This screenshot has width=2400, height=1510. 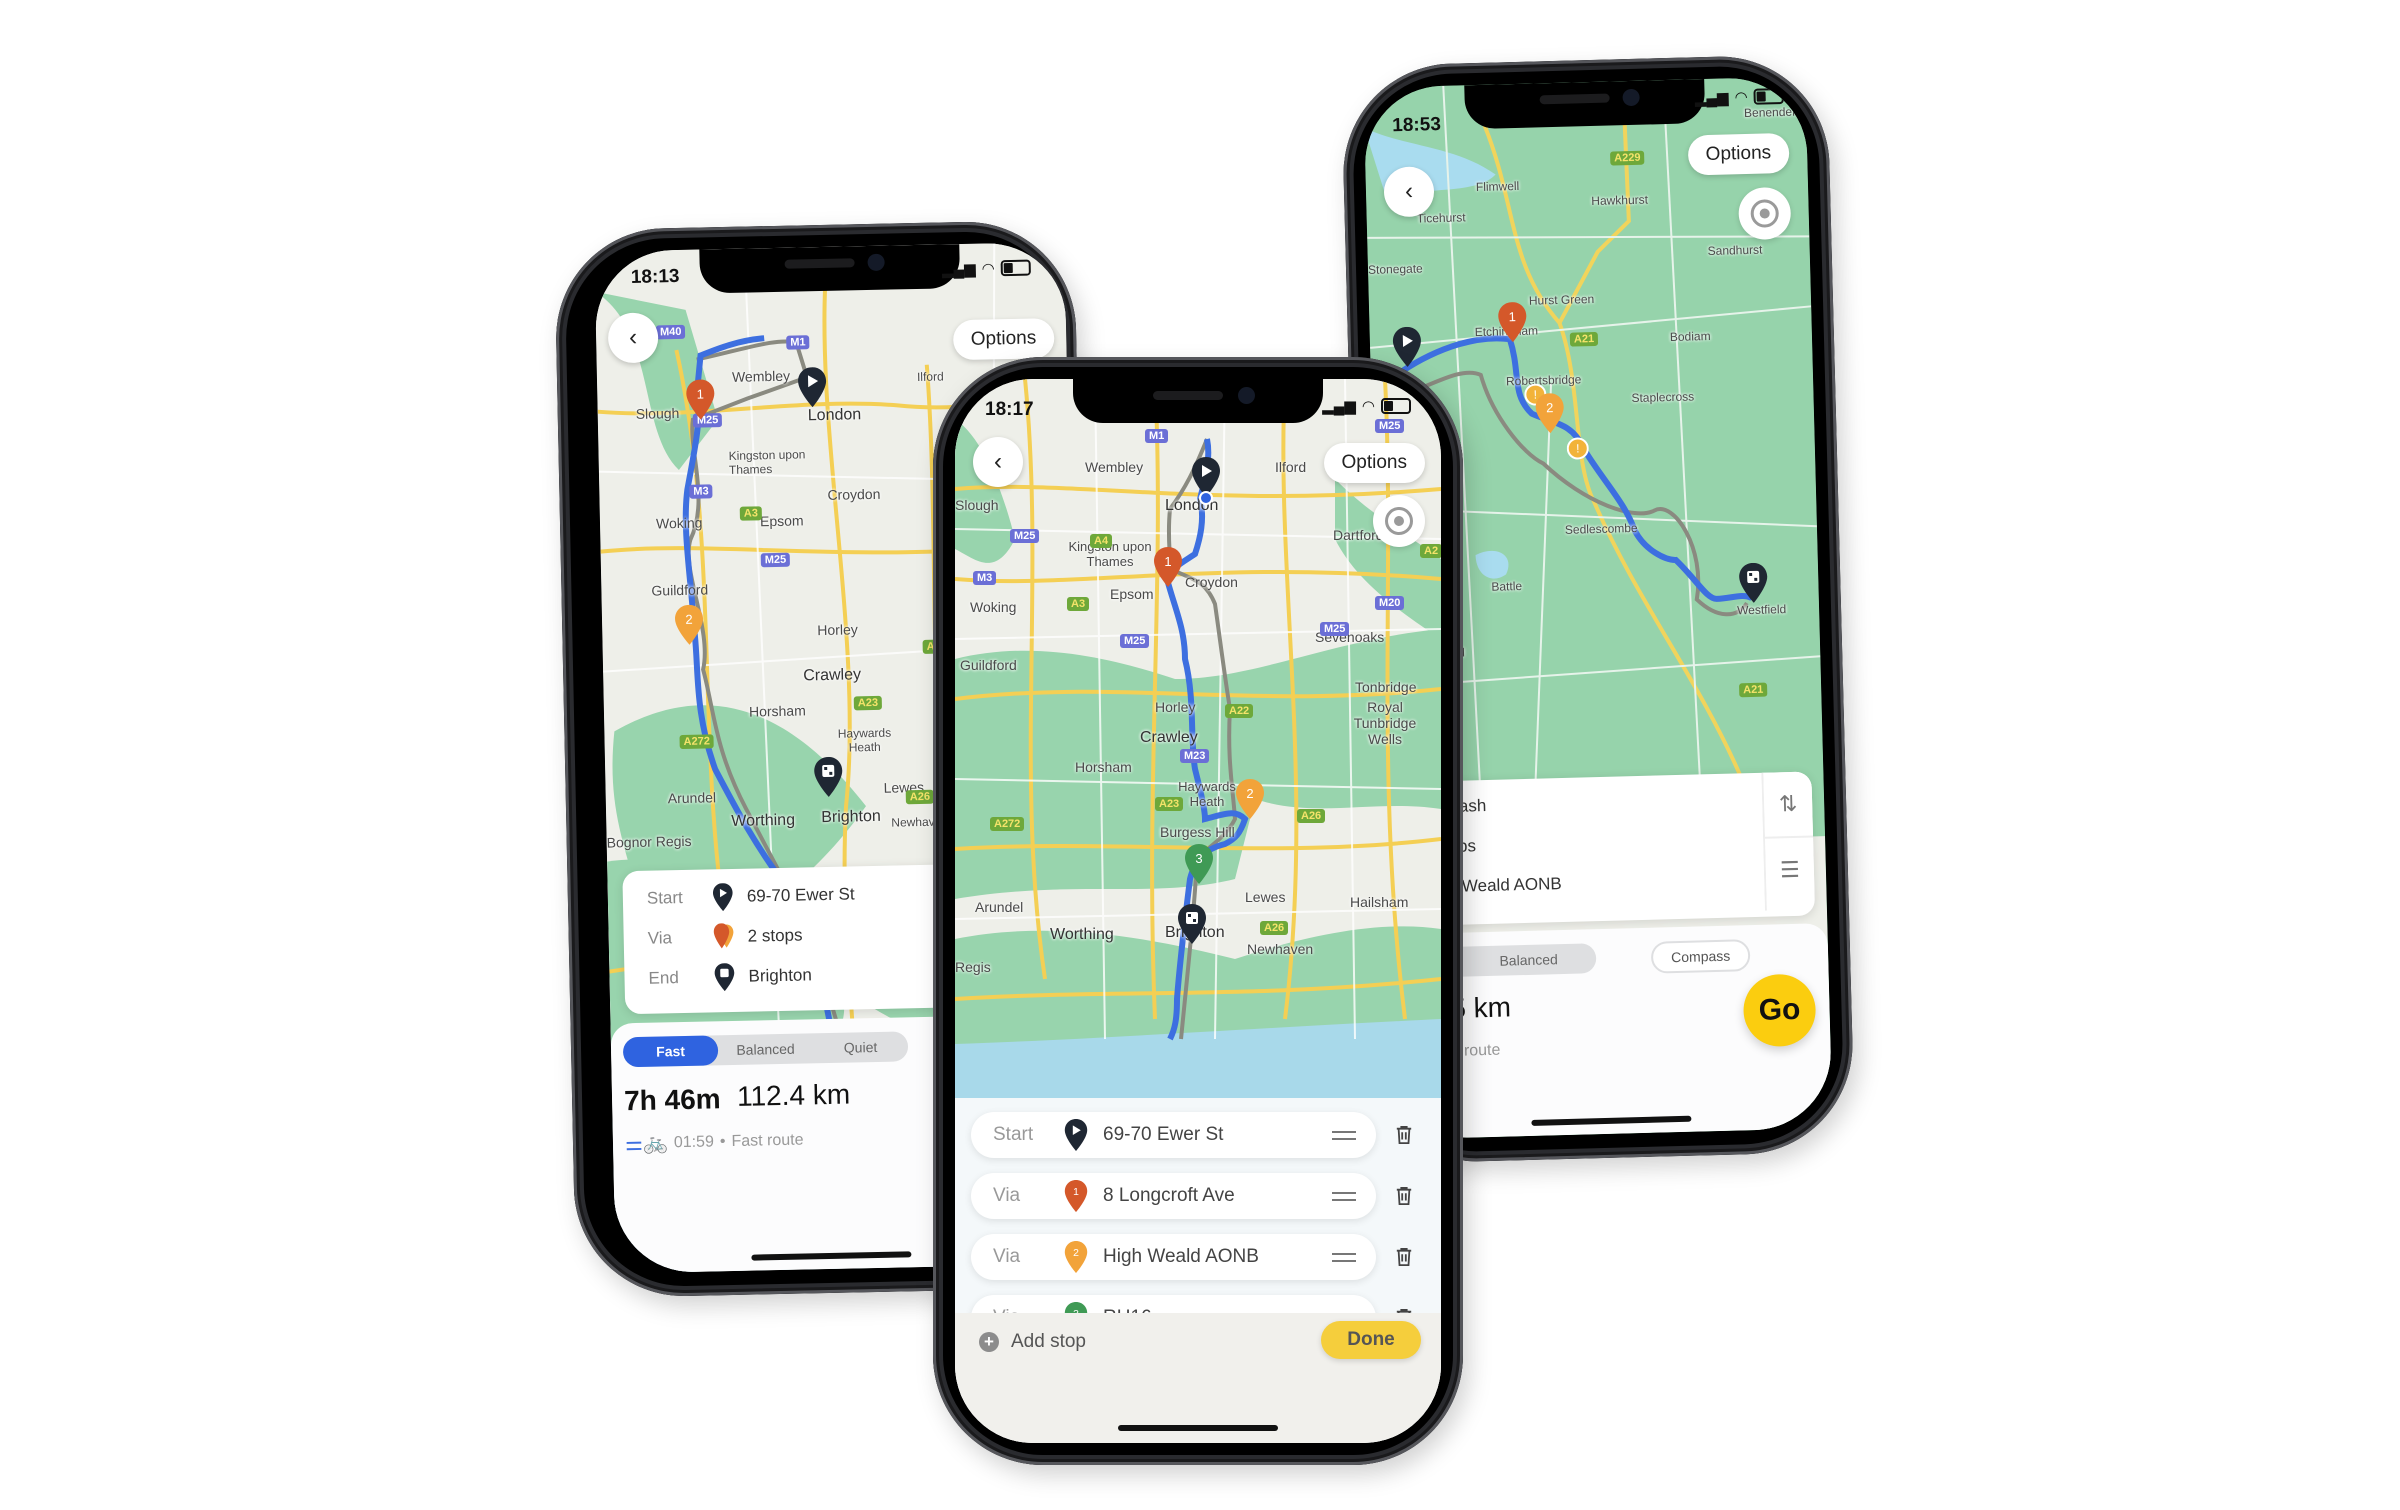 I want to click on go-button: Go, so click(x=1779, y=1010).